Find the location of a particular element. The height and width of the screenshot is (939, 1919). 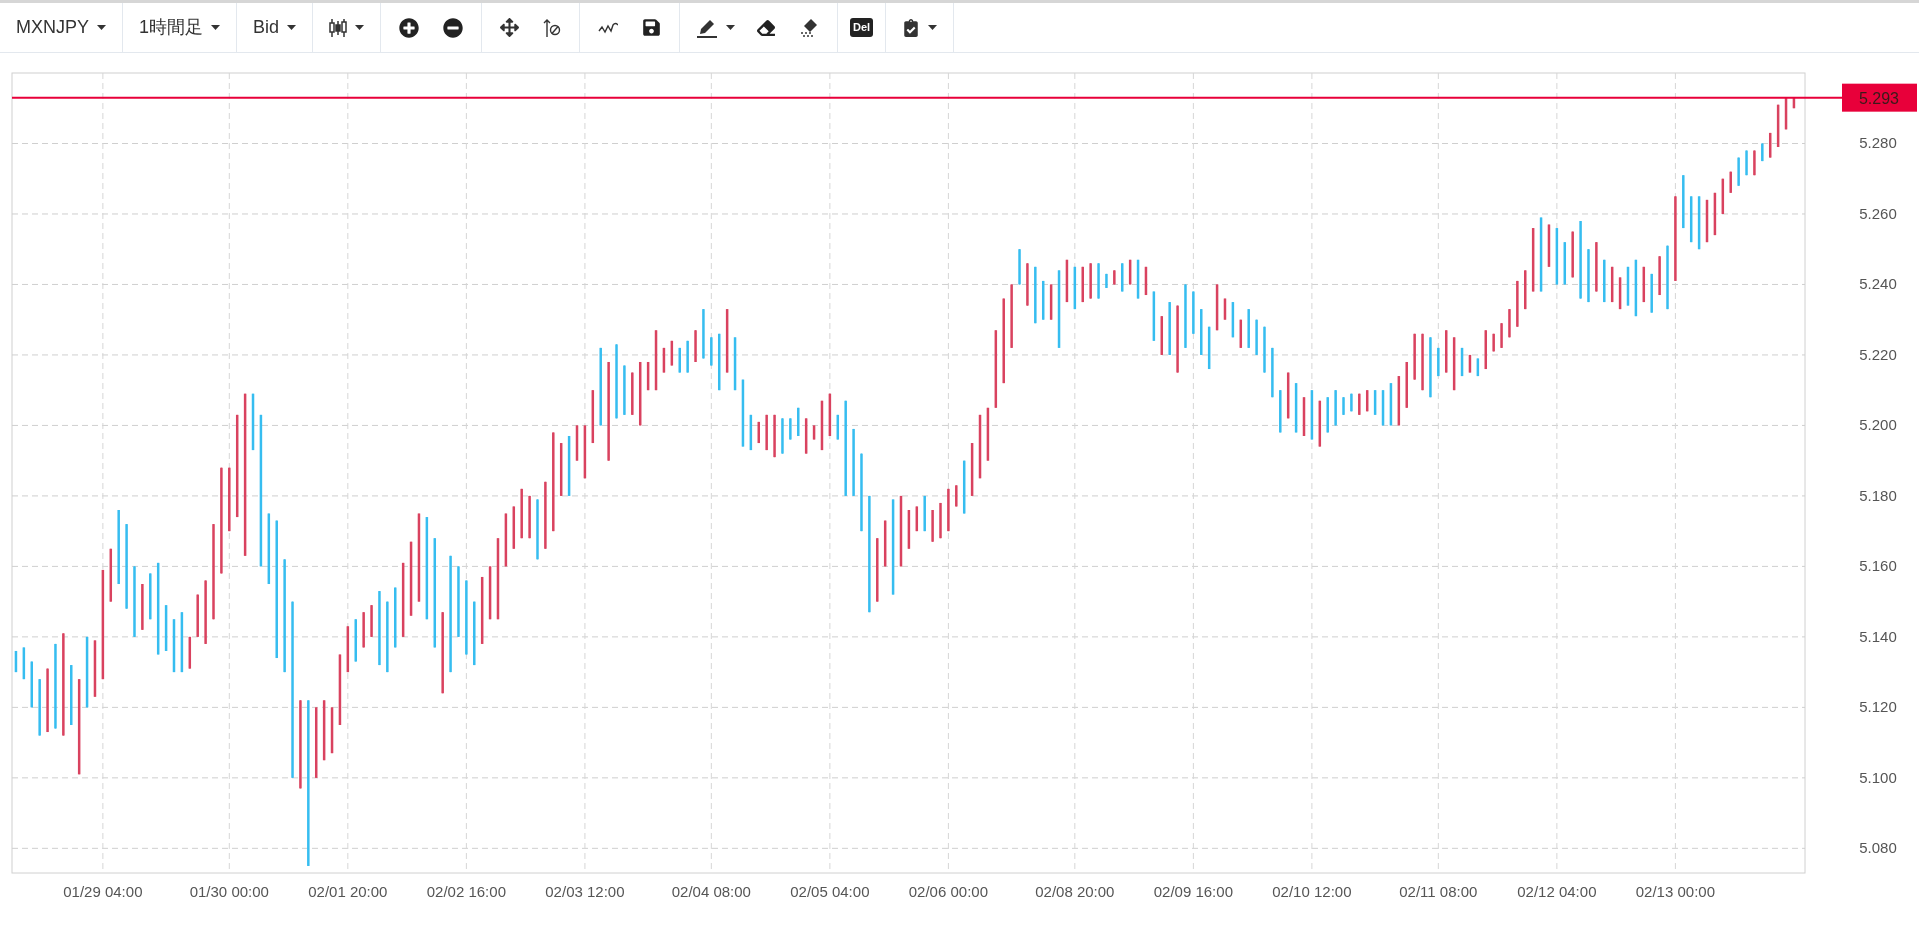

dropdown-button: 1時間足 is located at coordinates (180, 27).